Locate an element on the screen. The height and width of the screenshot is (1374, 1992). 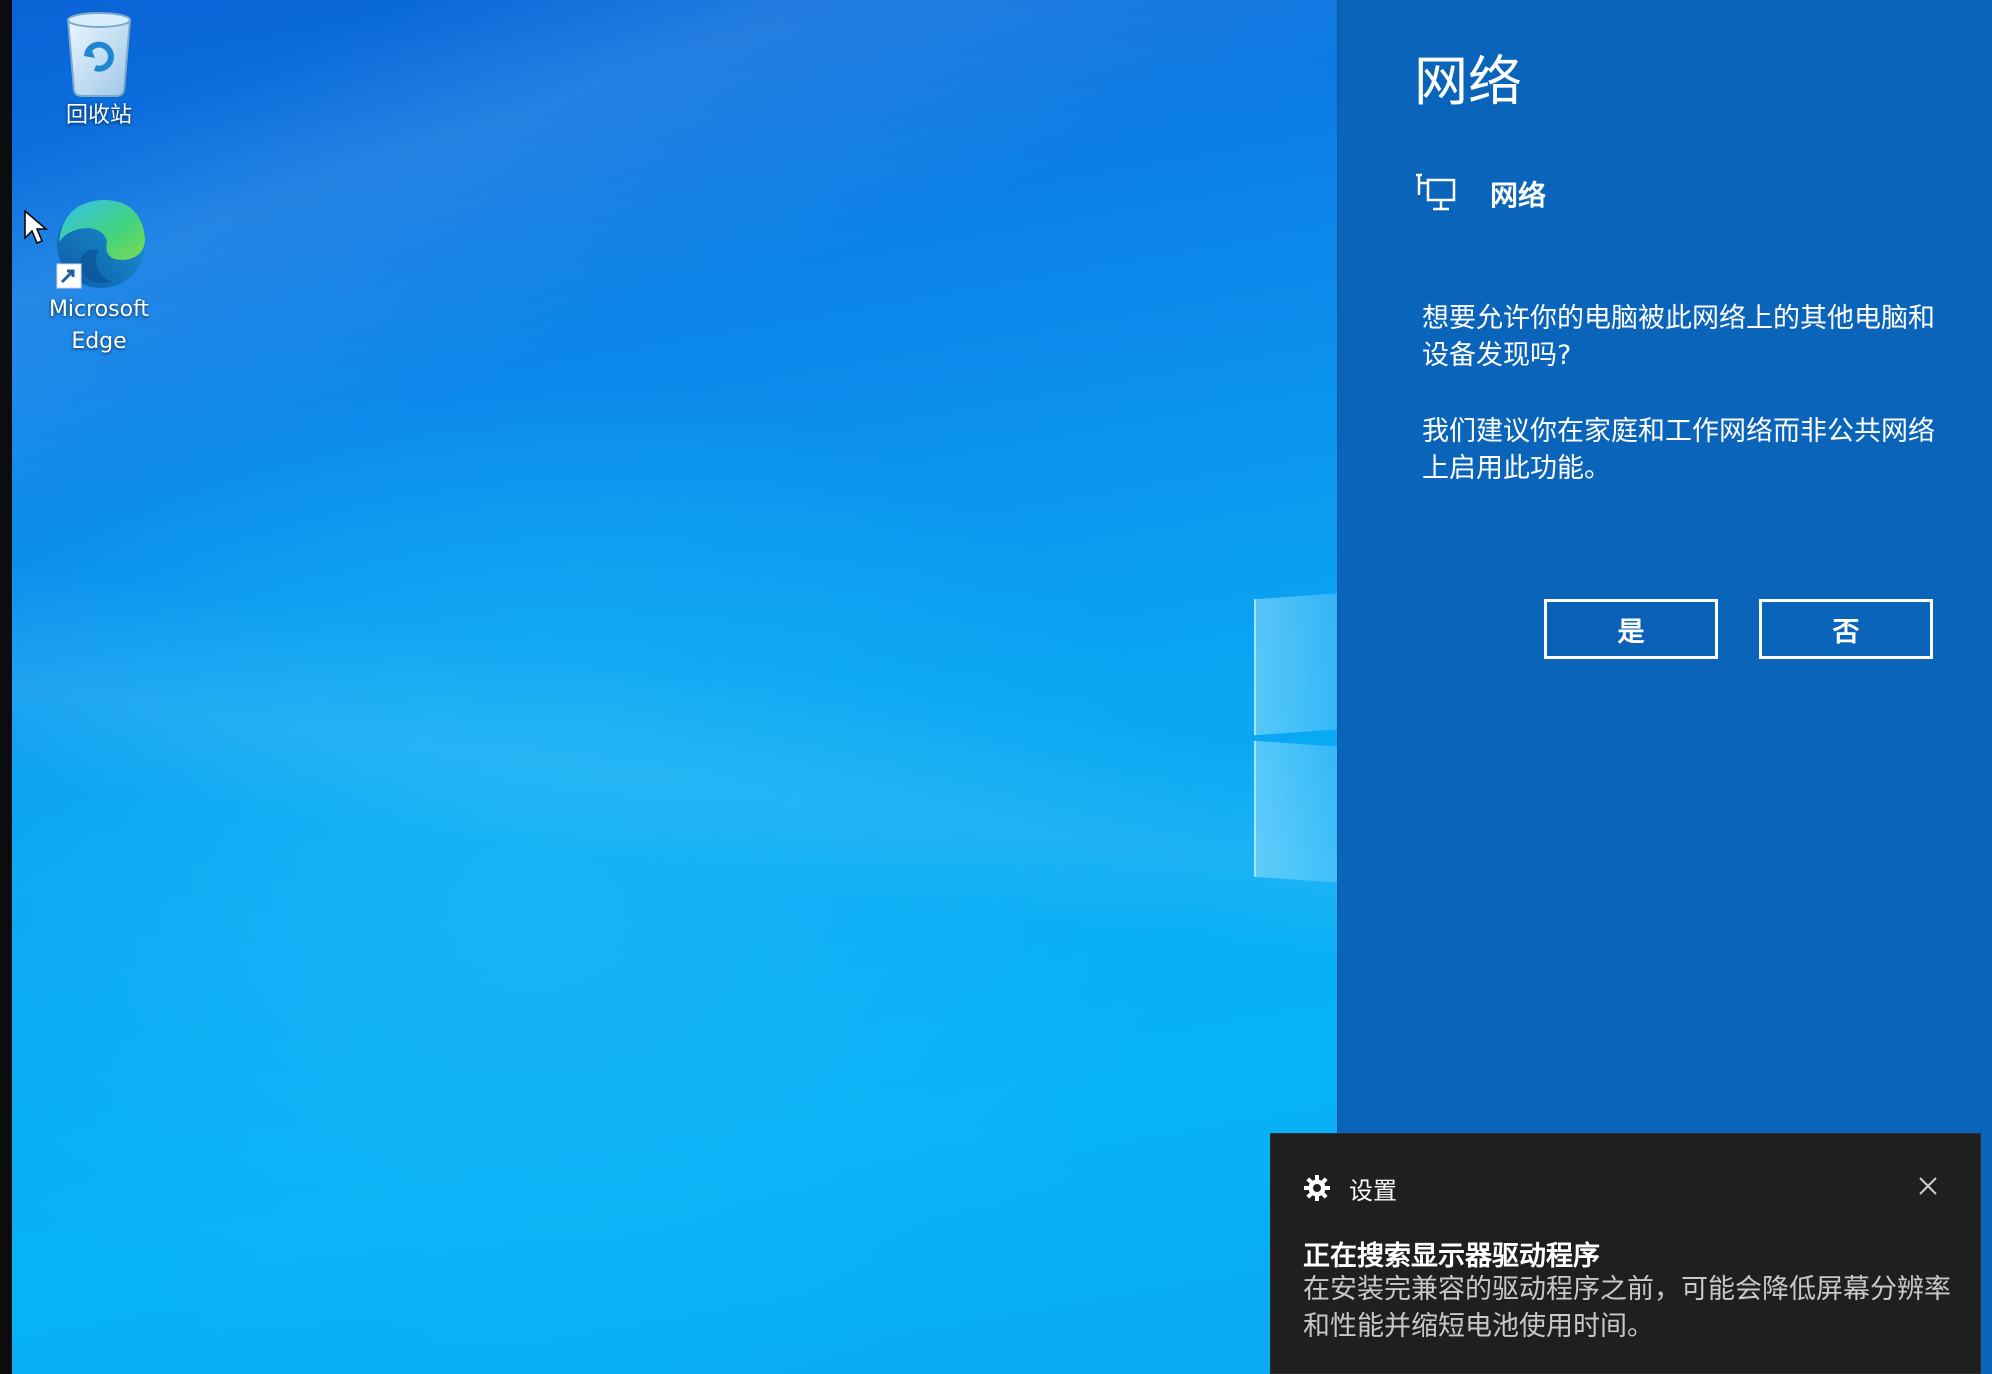
desktop-icon-recycle-bin: 回收站 is located at coordinates (99, 69).